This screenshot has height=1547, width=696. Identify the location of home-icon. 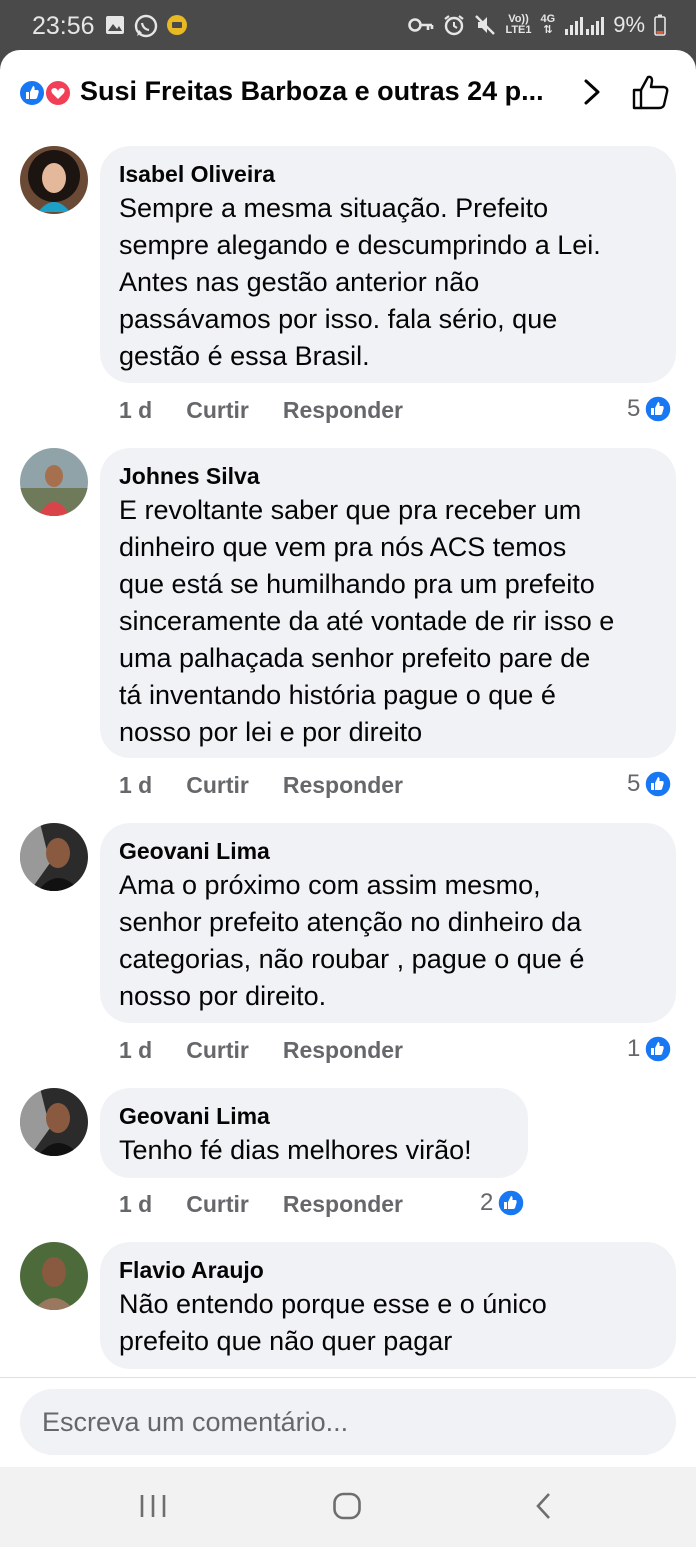
(347, 1506).